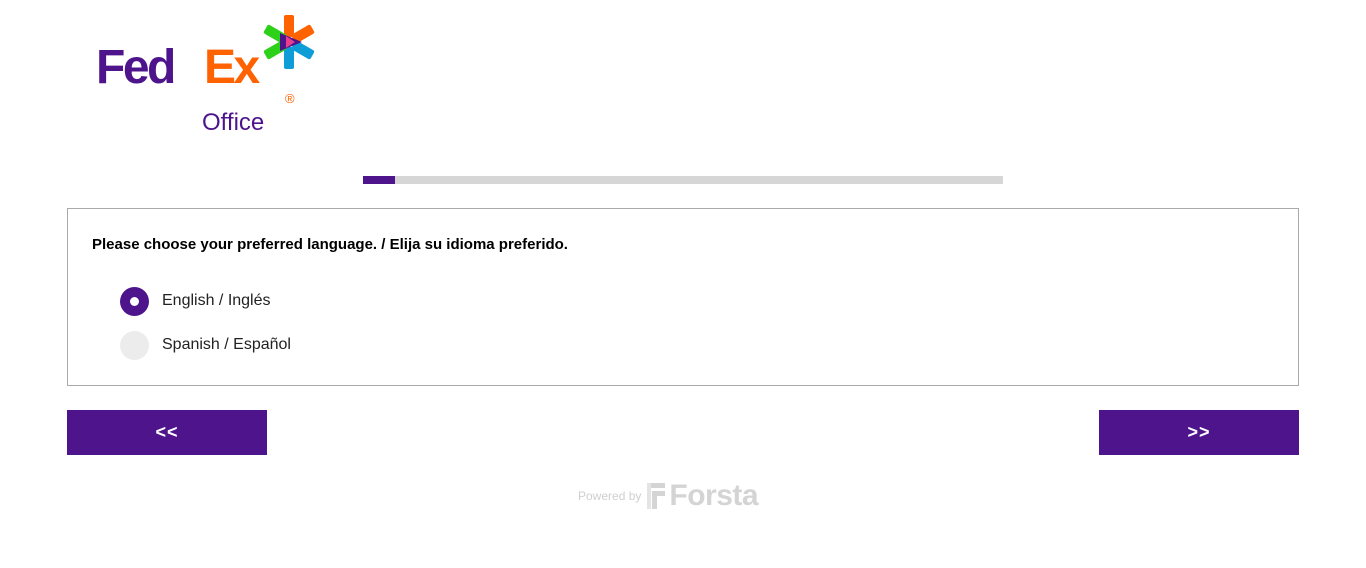  What do you see at coordinates (134, 301) in the screenshot?
I see `radio-english` at bounding box center [134, 301].